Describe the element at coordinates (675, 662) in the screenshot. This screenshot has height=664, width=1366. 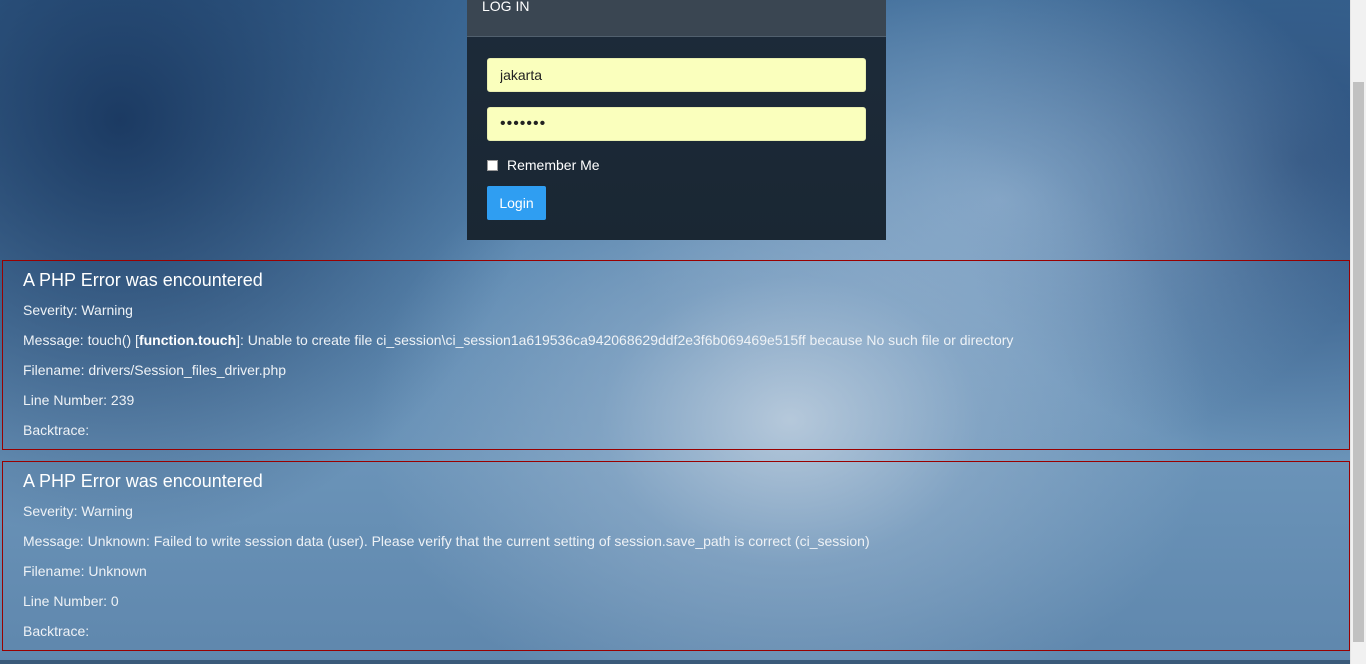
I see `bottom-edge` at that location.